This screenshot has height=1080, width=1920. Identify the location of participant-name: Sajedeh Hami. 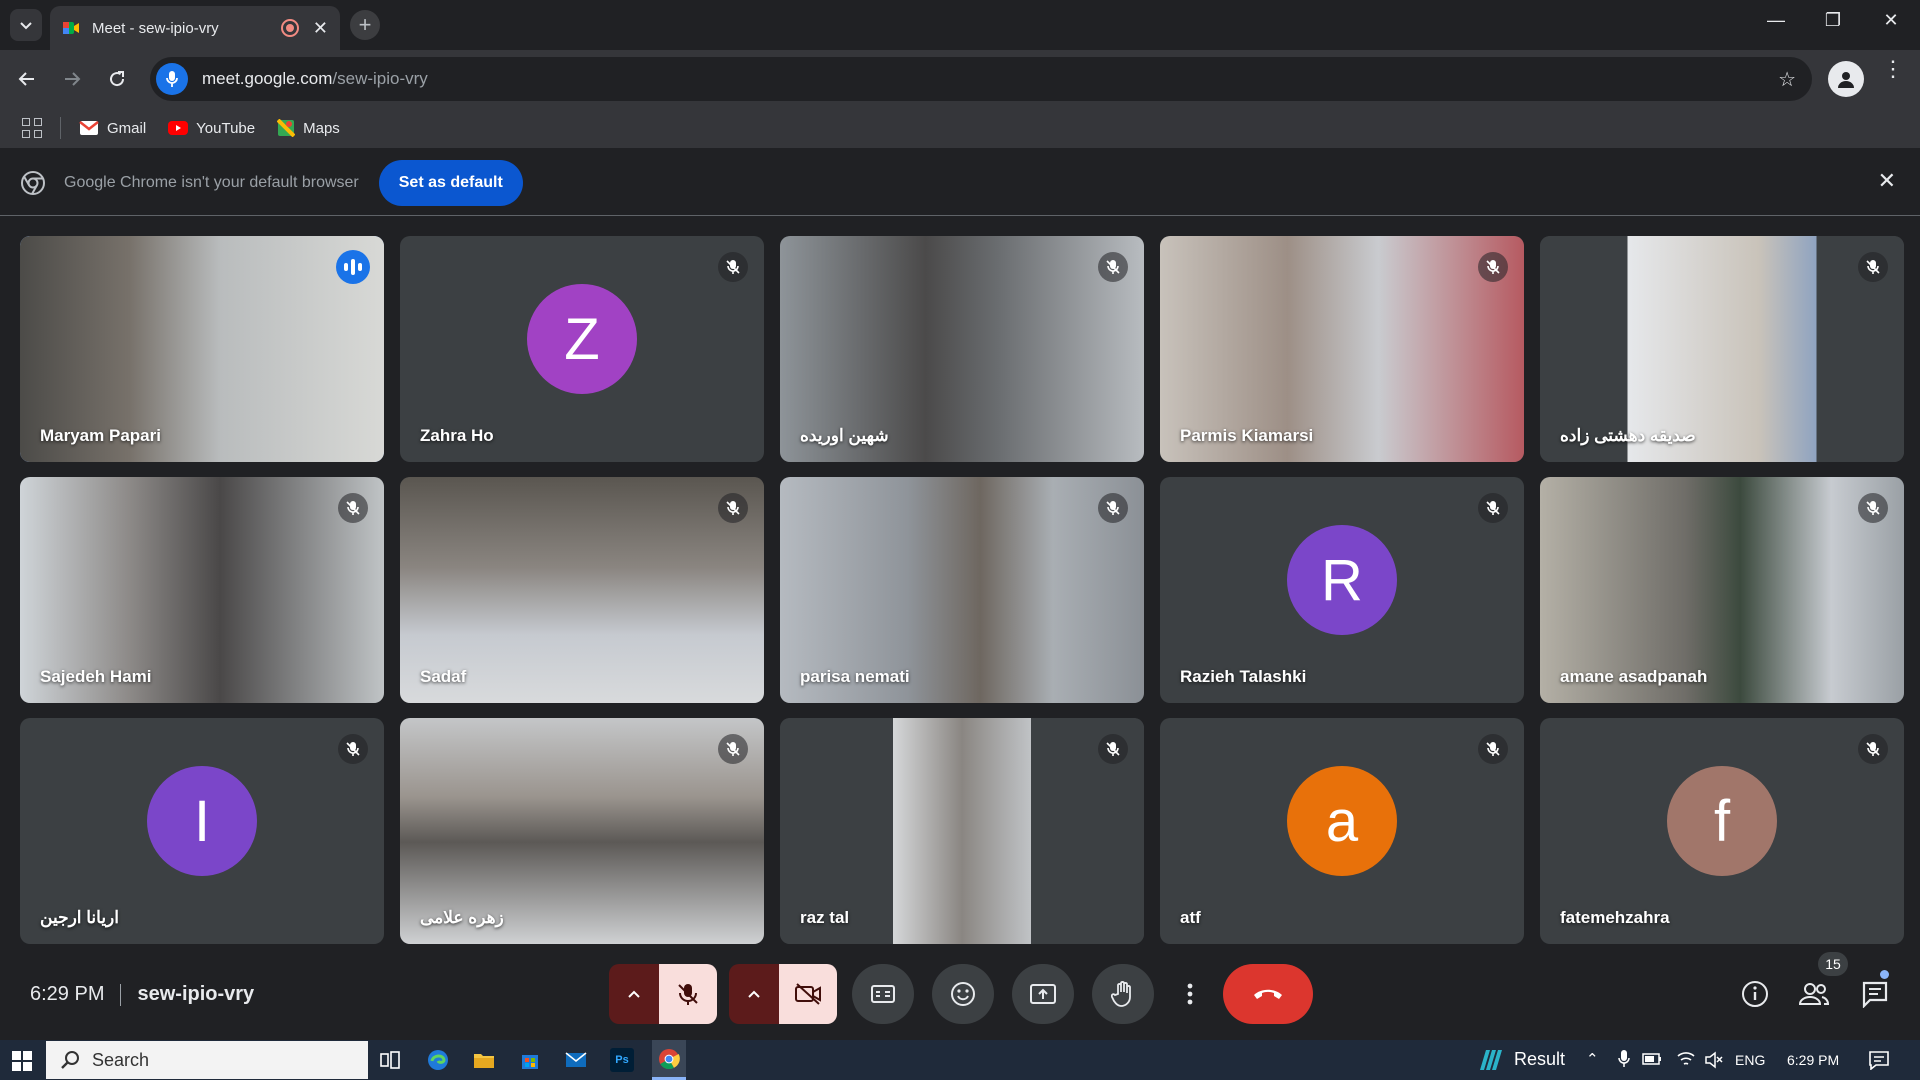
(96, 676).